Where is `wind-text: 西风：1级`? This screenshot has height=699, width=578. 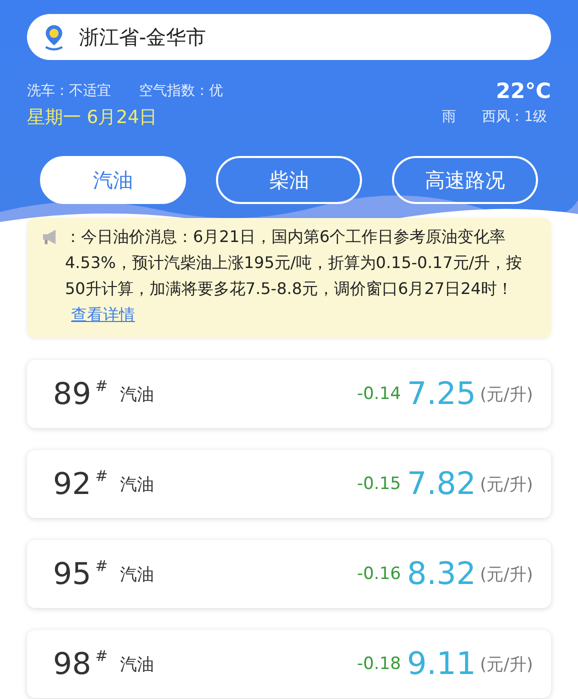
wind-text: 西风：1级 is located at coordinates (514, 117).